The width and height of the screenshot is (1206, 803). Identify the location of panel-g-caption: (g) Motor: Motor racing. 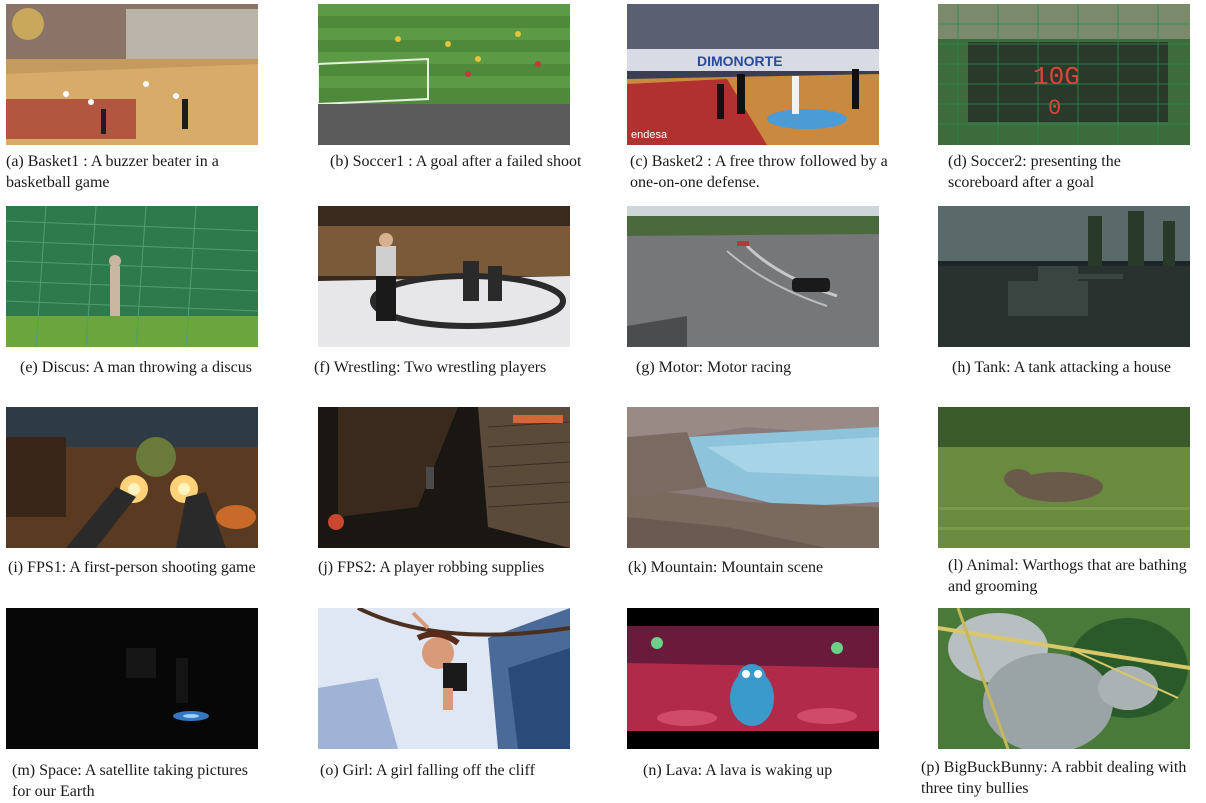
(714, 367).